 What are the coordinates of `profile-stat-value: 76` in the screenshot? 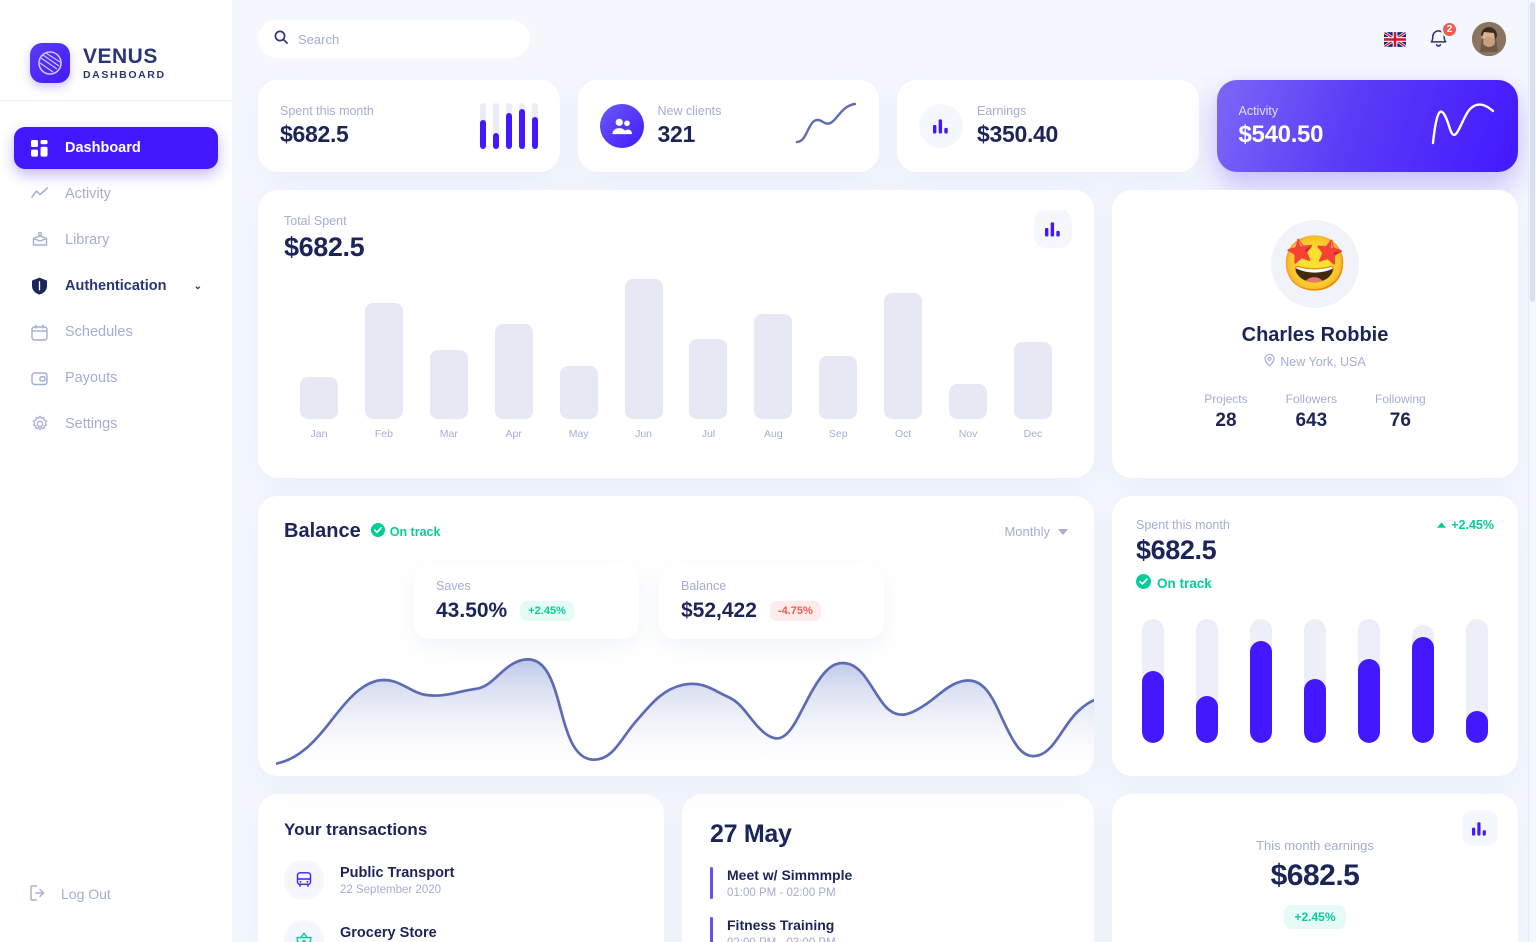 It's located at (1400, 420).